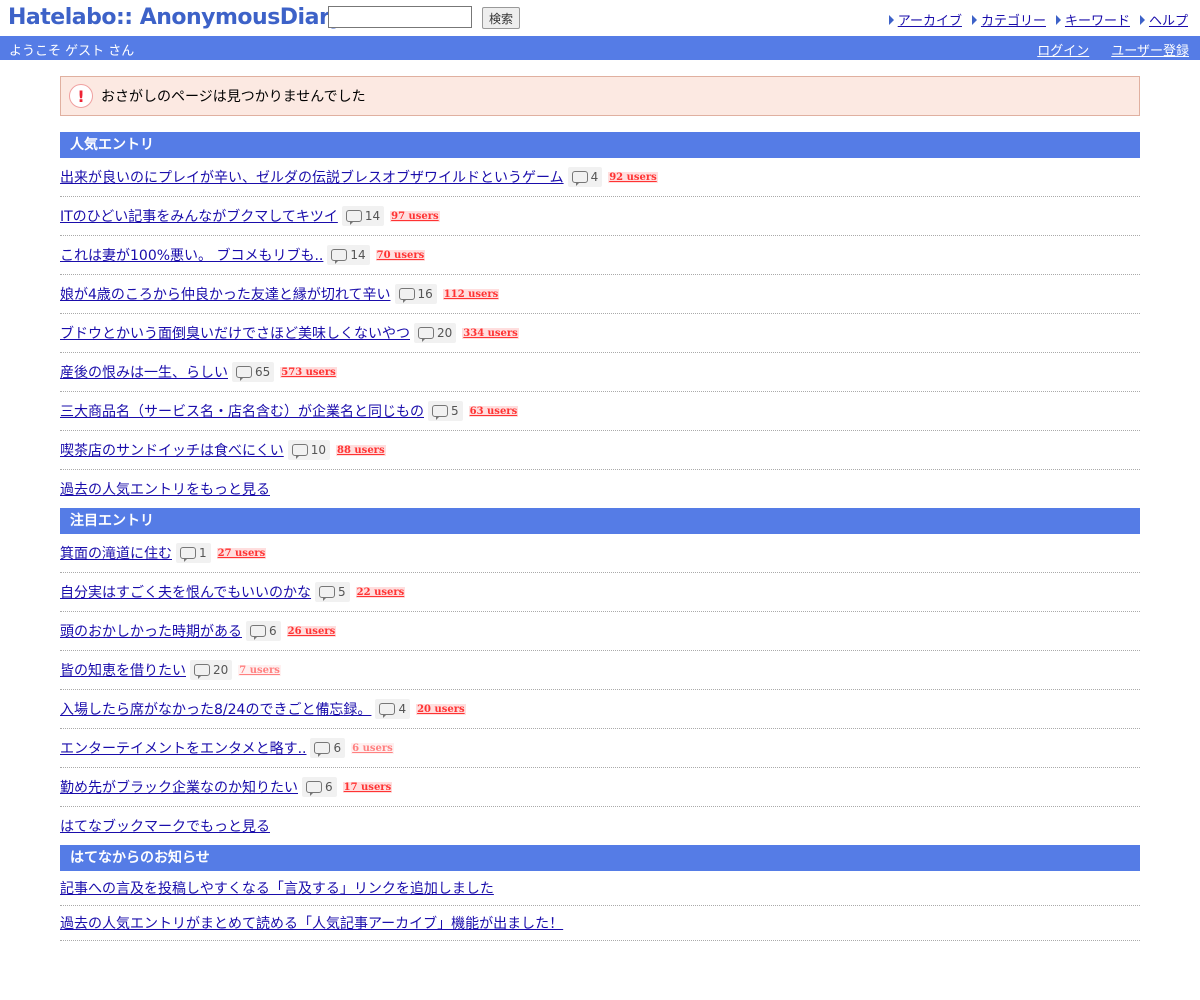 Image resolution: width=1200 pixels, height=1000 pixels. I want to click on entry-link: ITのひどい記事をみんながブクマしてキツイ, so click(199, 216).